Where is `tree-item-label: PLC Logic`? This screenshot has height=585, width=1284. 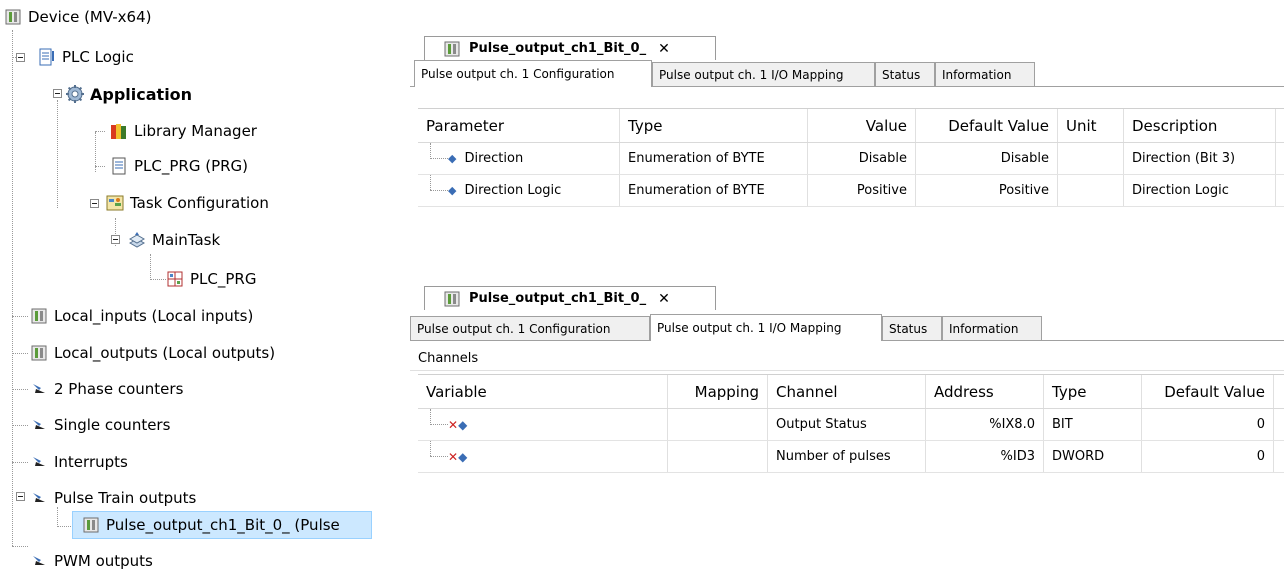 tree-item-label: PLC Logic is located at coordinates (98, 57).